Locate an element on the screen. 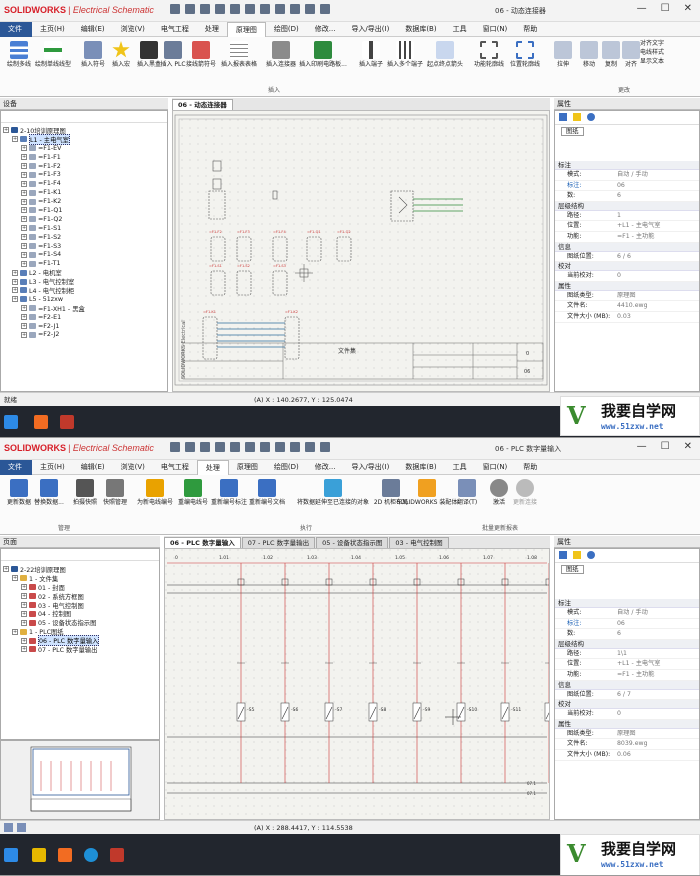 The image size is (700, 876). tab-plc-digital-output: 07 - PLC 数字量输出 is located at coordinates (278, 542).